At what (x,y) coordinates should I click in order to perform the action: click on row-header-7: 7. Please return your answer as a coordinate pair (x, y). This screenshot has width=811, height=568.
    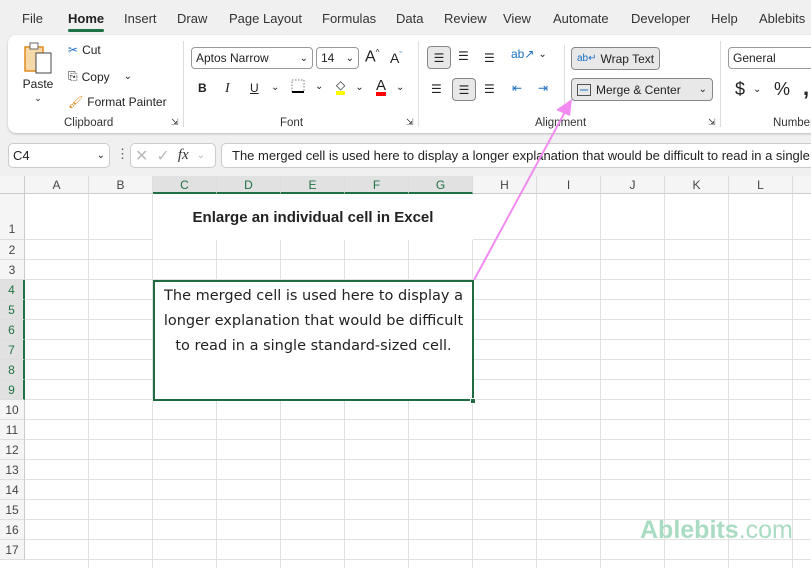
    Looking at the image, I should click on (12, 350).